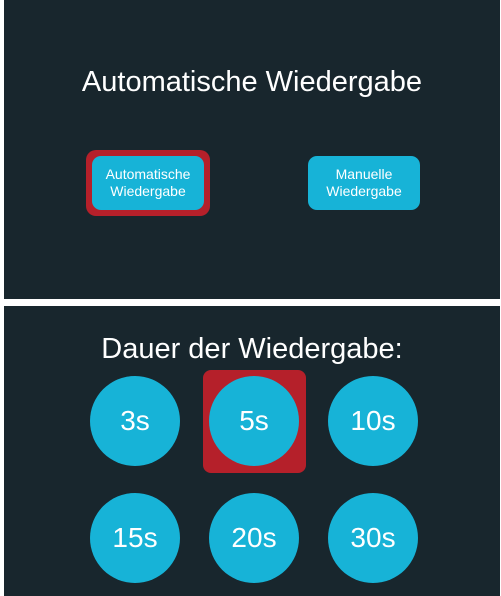  Describe the element at coordinates (254, 421) in the screenshot. I see `duration-5s-button: 5s` at that location.